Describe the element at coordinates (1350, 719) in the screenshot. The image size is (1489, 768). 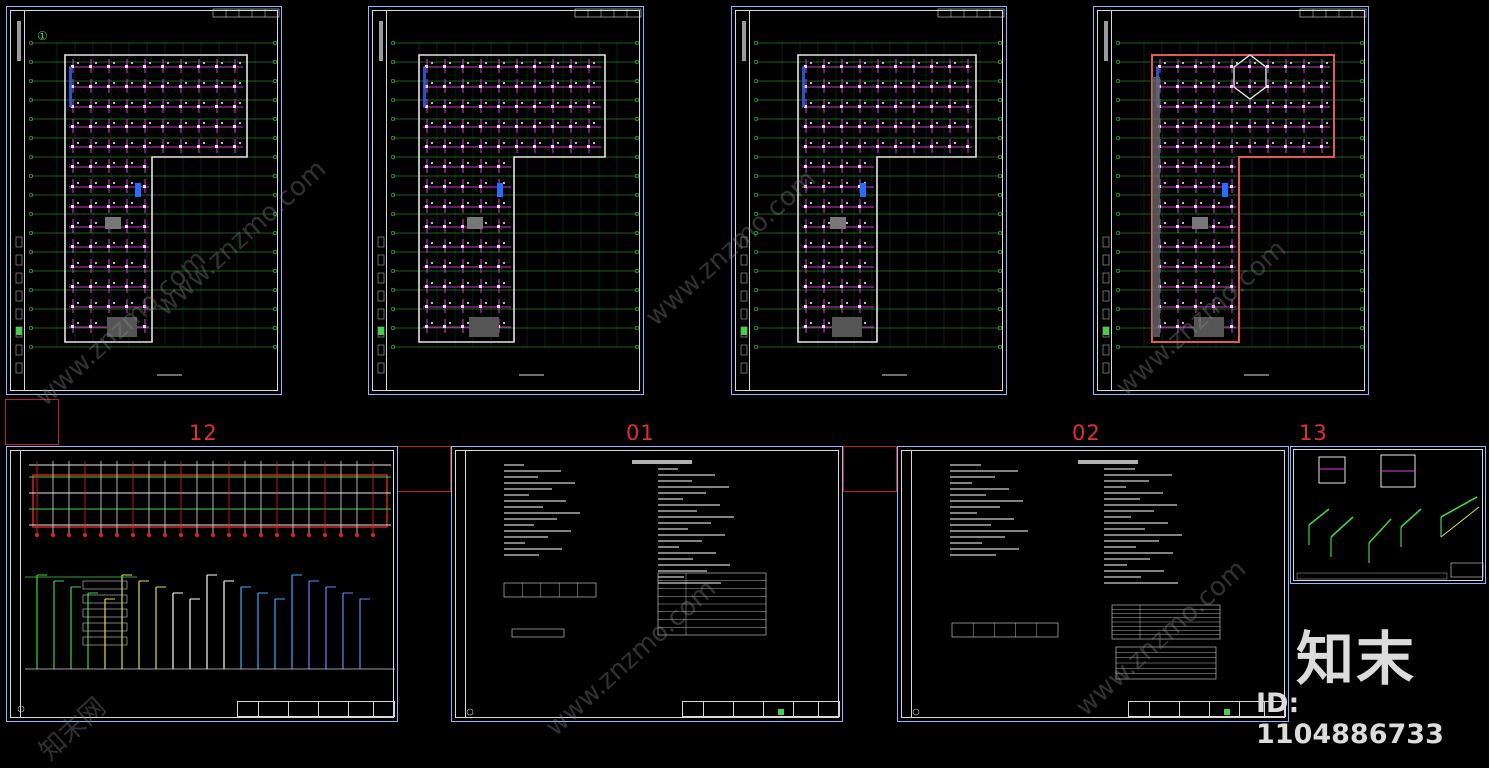
I see `brand-id: ID: 1104886733` at that location.